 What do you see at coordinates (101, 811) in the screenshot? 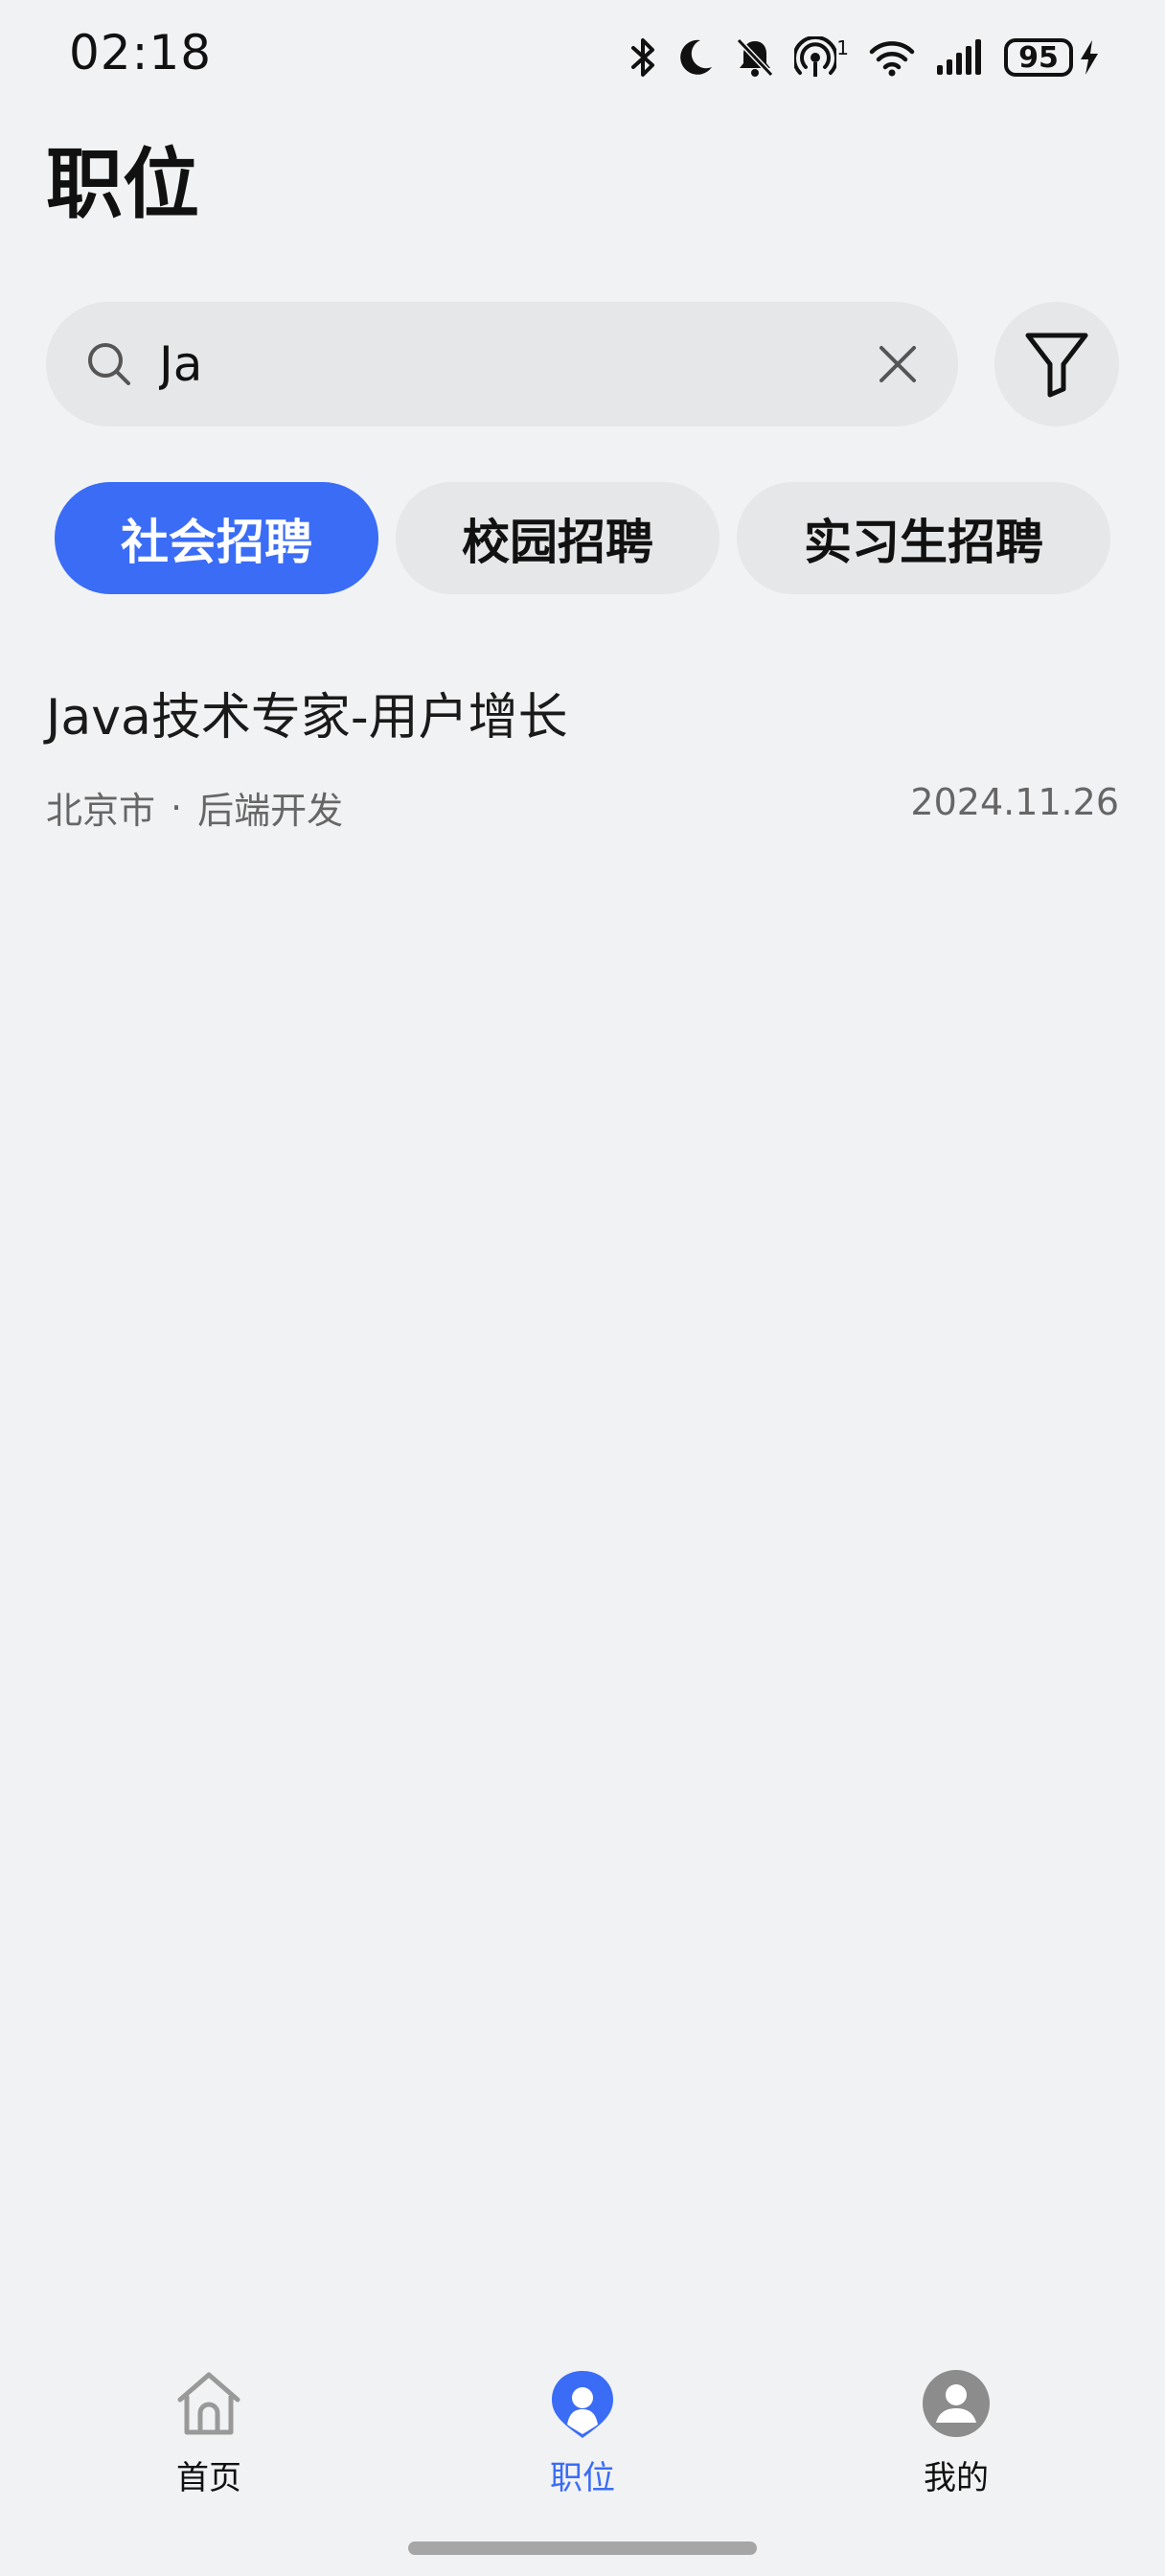
I see `job-location: 北京市` at bounding box center [101, 811].